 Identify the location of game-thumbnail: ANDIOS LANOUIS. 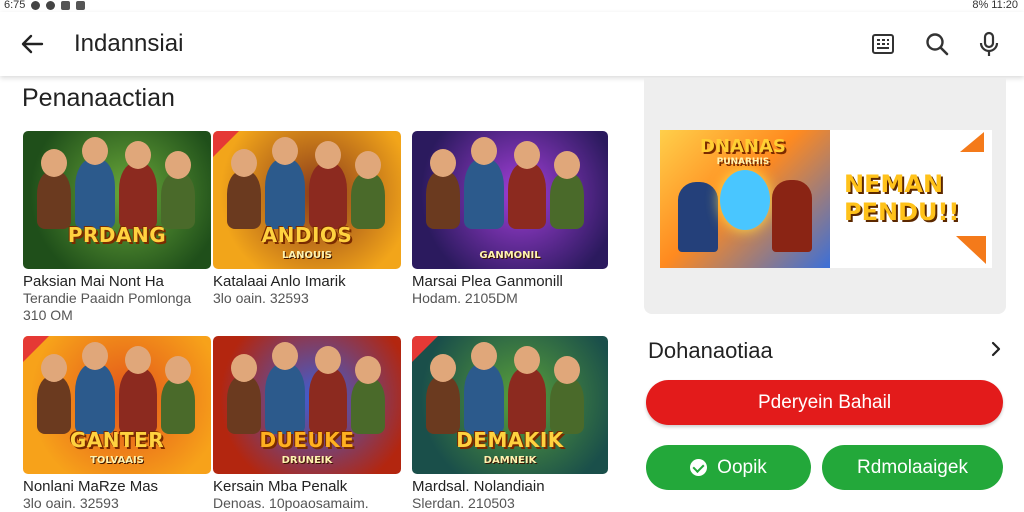
(307, 200).